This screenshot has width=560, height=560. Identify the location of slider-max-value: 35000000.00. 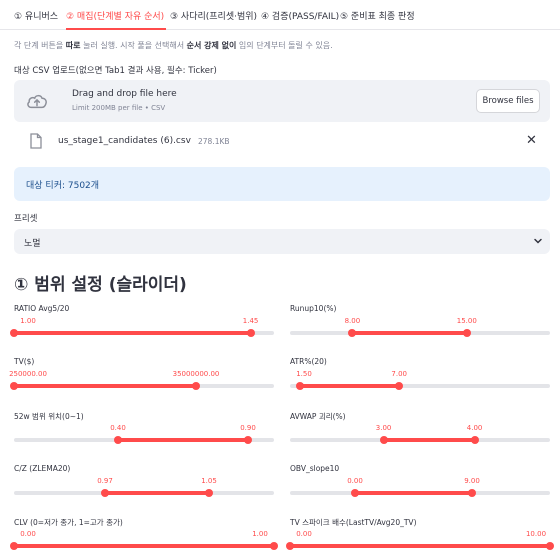
(196, 374).